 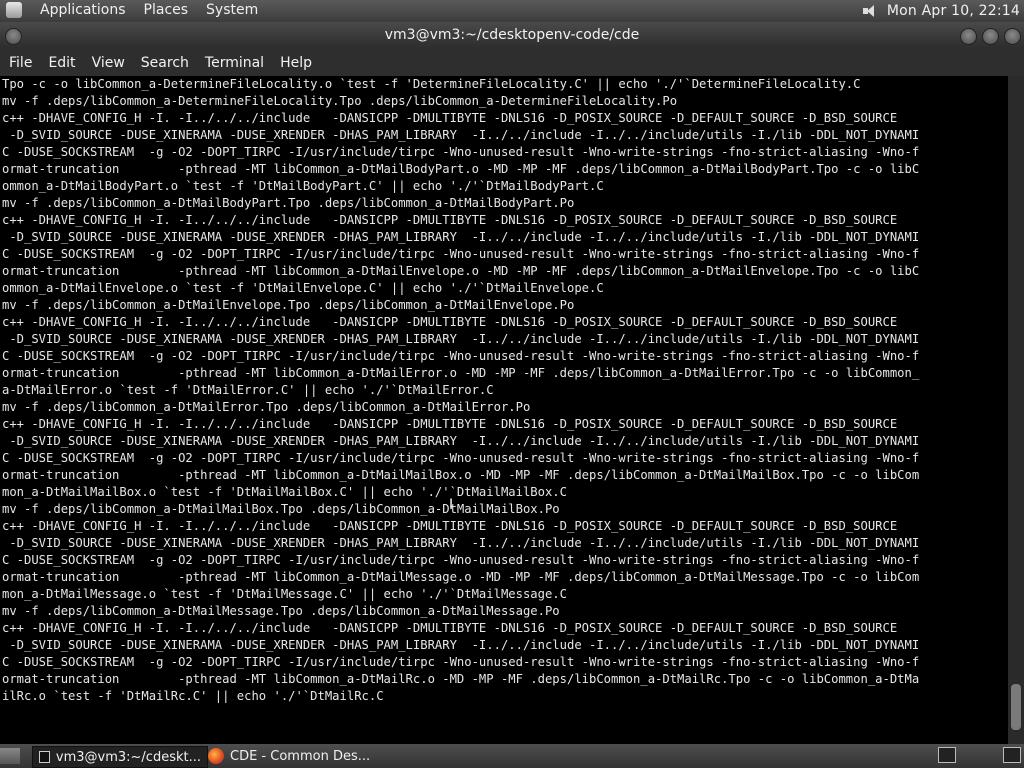 What do you see at coordinates (216, 756) in the screenshot?
I see `firefox-icon` at bounding box center [216, 756].